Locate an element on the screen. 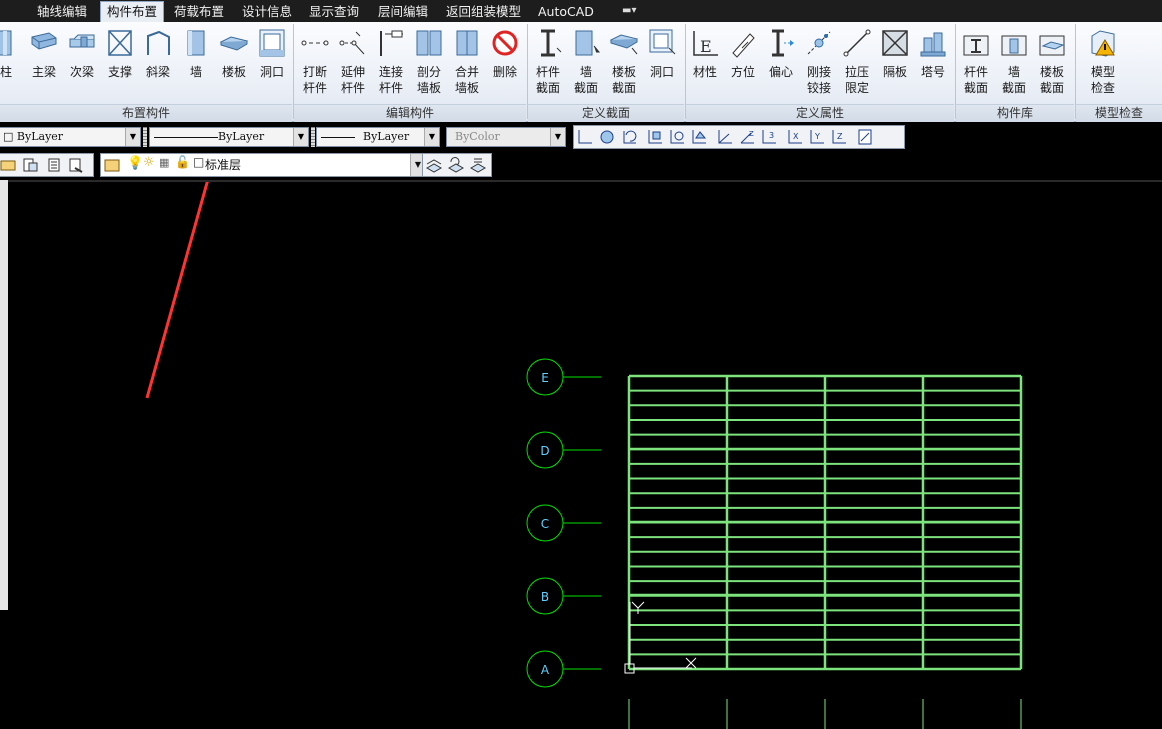 This screenshot has width=1162, height=729. layer-match-icon is located at coordinates (478, 165).